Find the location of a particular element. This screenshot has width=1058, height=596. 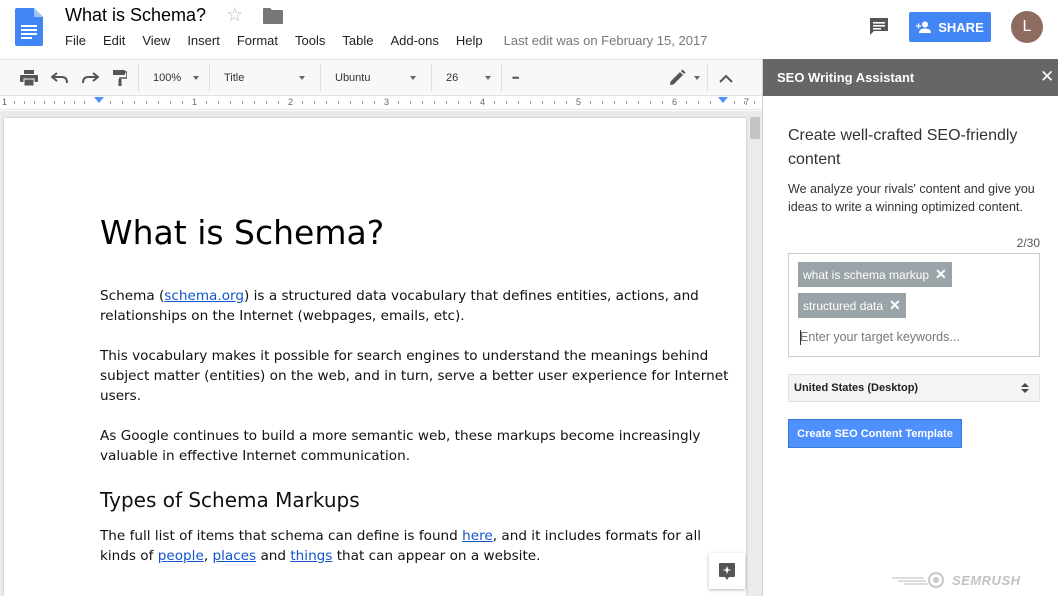

print-button is located at coordinates (29, 78).